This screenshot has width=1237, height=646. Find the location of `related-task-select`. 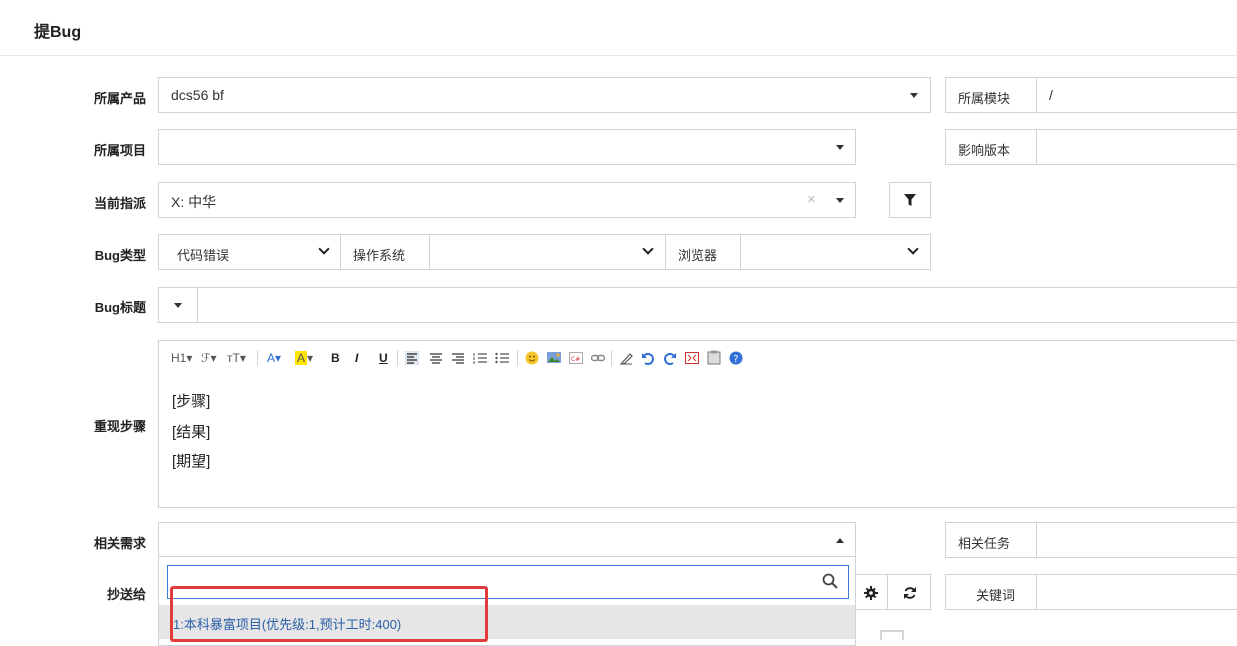

related-task-select is located at coordinates (1136, 540).